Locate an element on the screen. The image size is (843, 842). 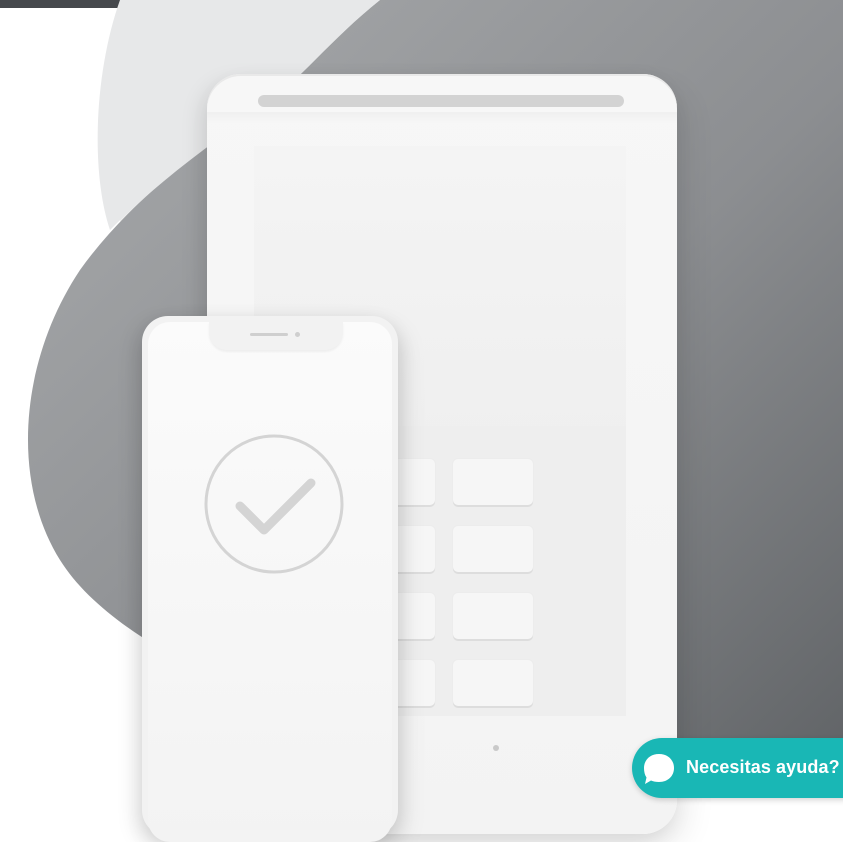
tablet-home-dot is located at coordinates (496, 748).